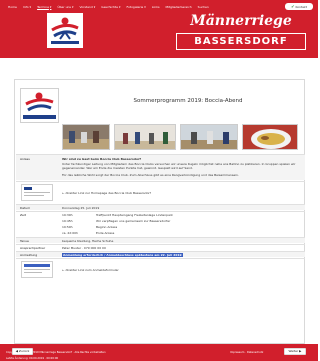  I want to click on nav-item-label: Home, so click(12, 7).